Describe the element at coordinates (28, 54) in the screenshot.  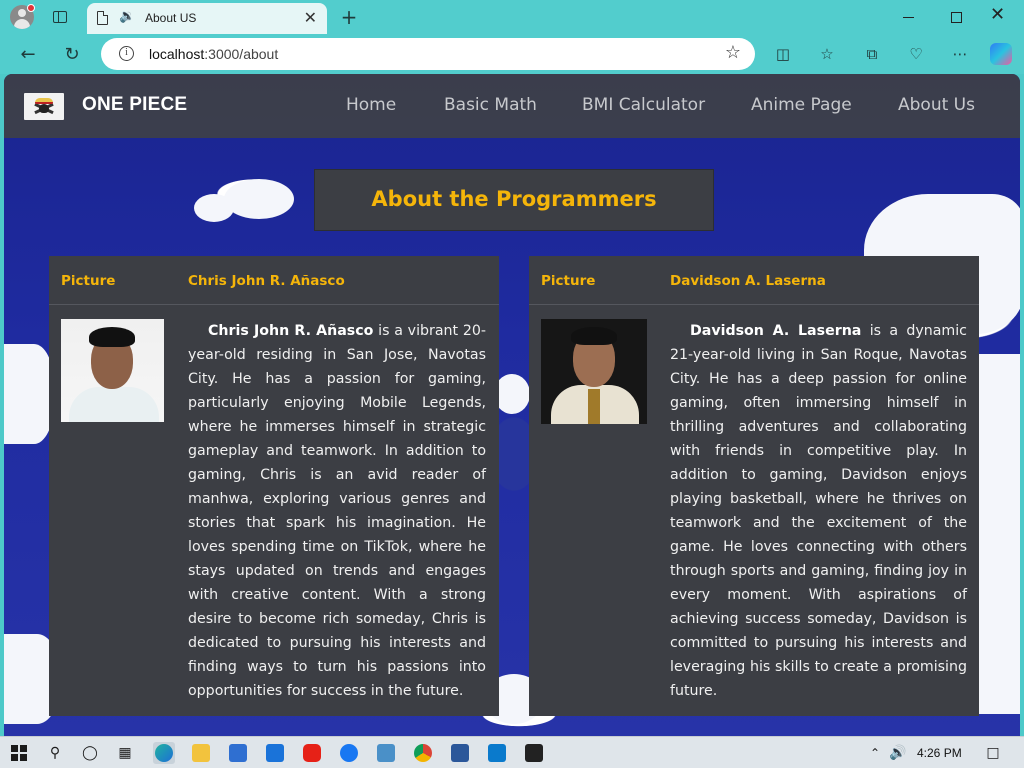
I see `back-button: ←` at that location.